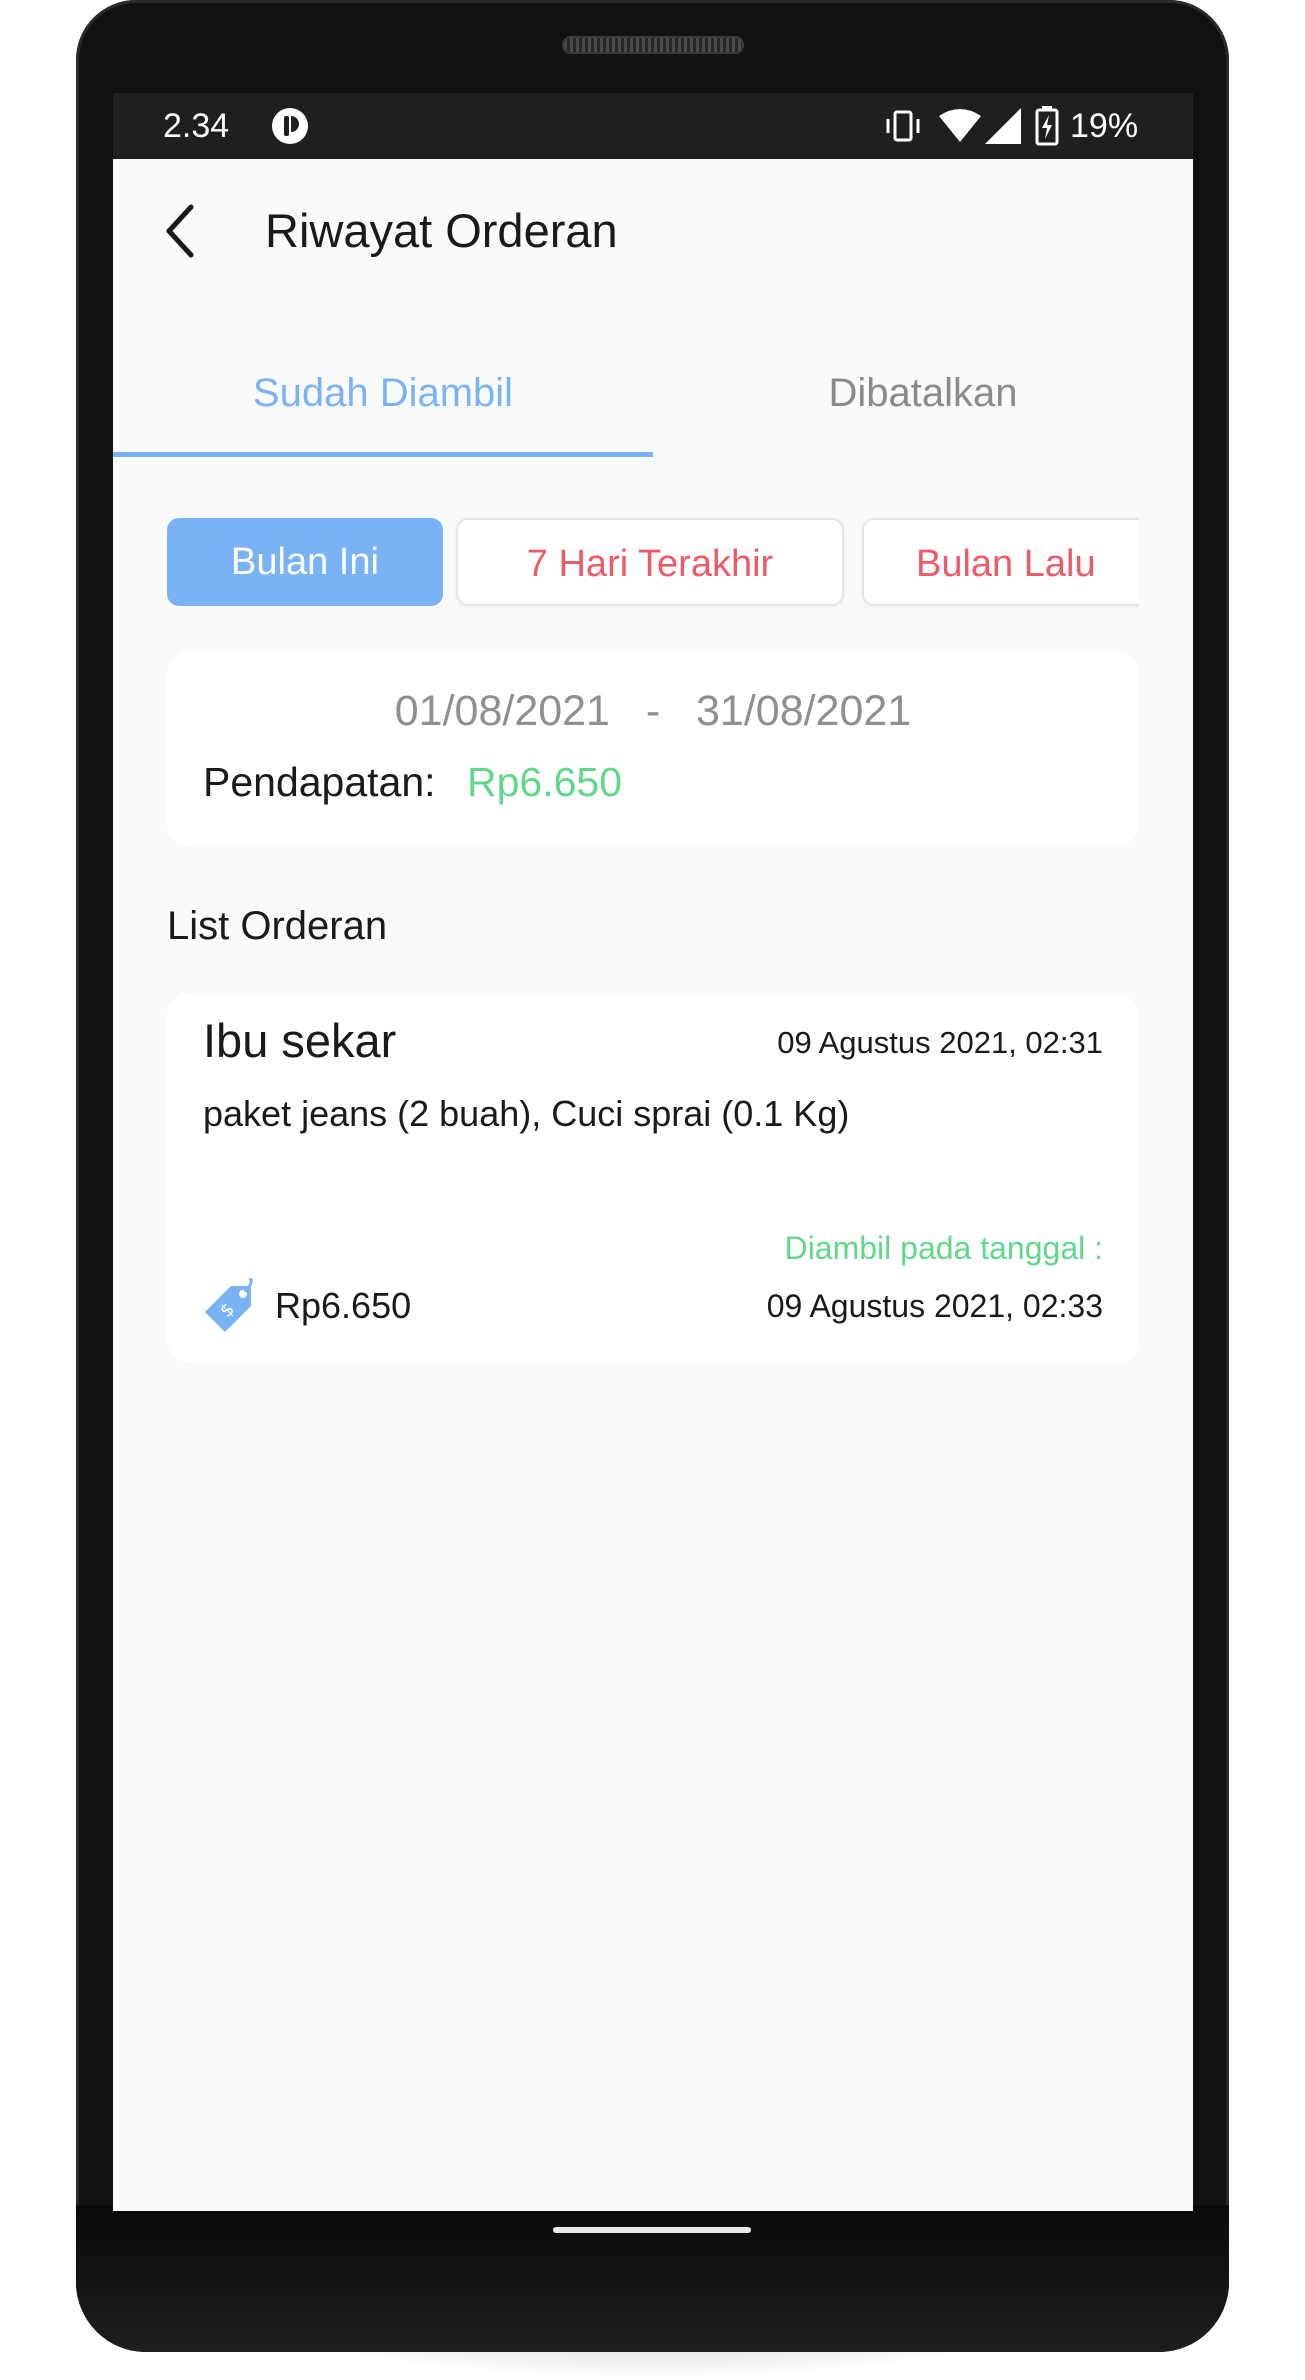 This screenshot has height=2380, width=1305. I want to click on date-range: 01/08/2021 - 31/08/2021, so click(653, 711).